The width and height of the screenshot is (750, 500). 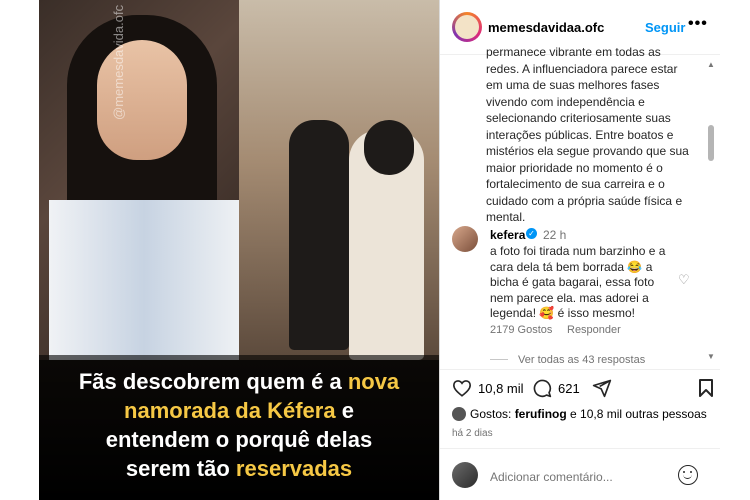 What do you see at coordinates (688, 475) in the screenshot?
I see `emoji-icon` at bounding box center [688, 475].